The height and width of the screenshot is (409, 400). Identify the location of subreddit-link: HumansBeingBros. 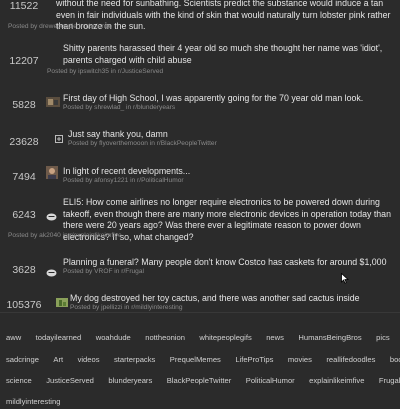
(329, 337).